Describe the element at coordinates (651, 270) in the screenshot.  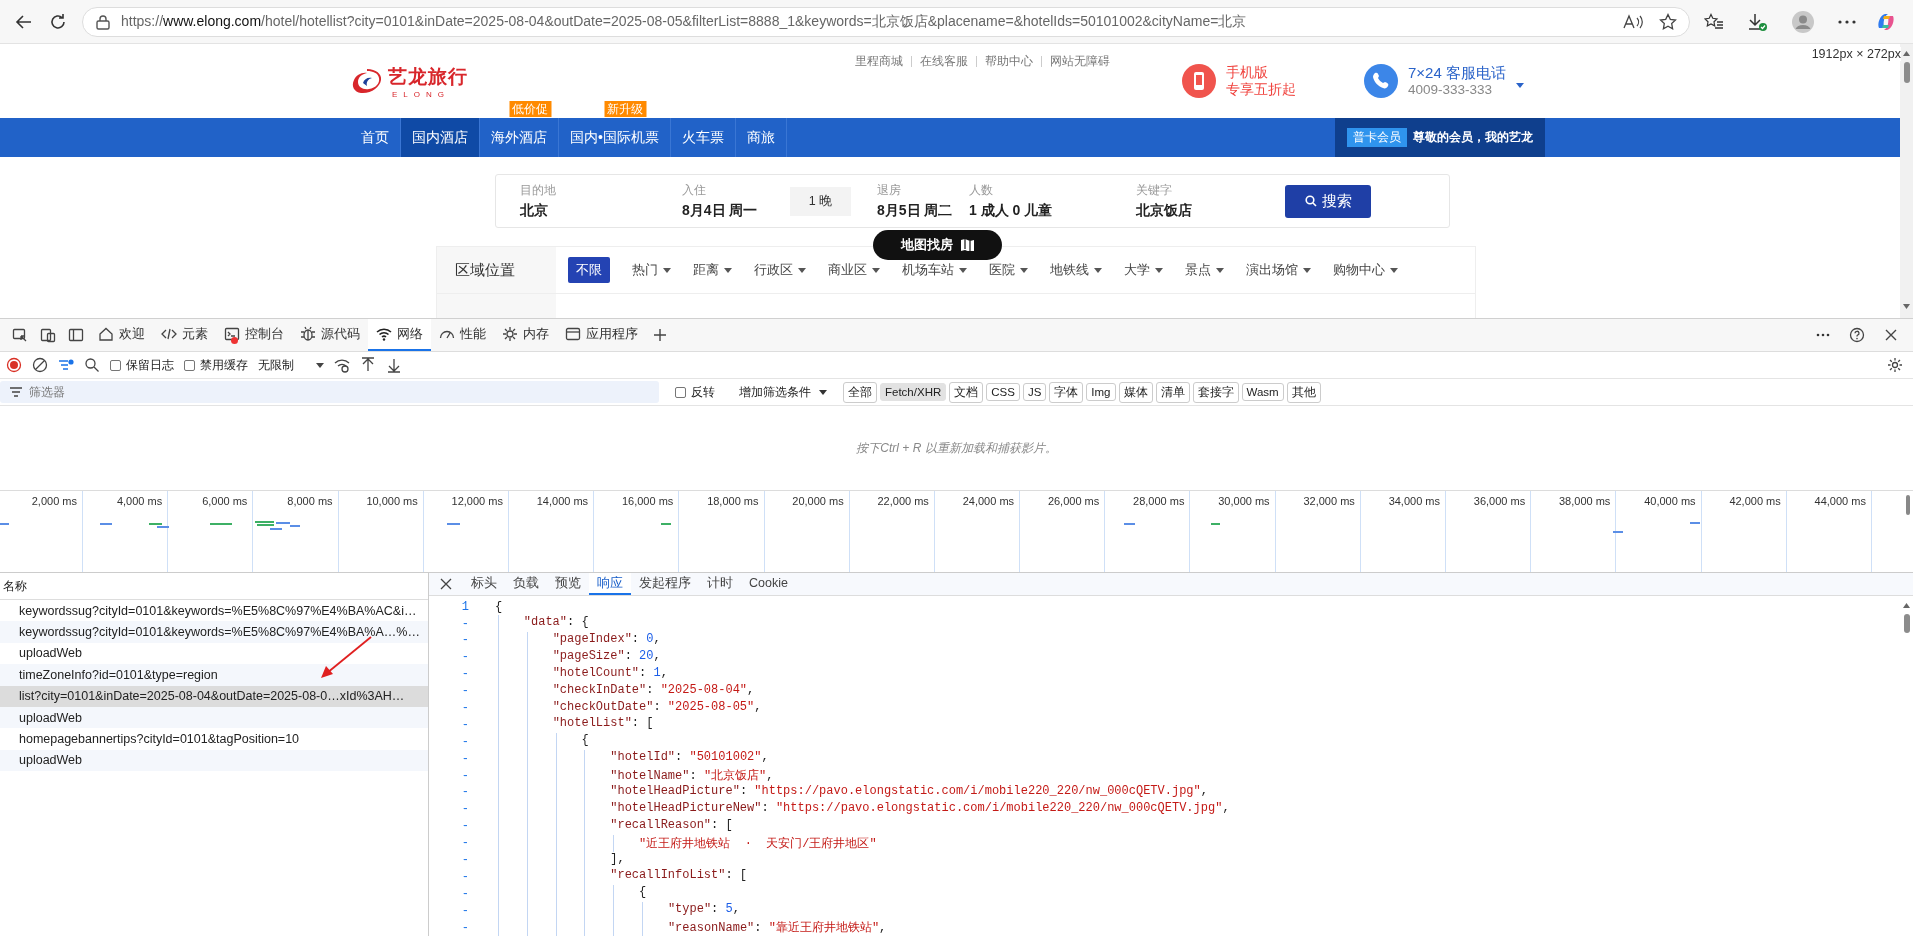
I see `filter-option: 热门` at that location.